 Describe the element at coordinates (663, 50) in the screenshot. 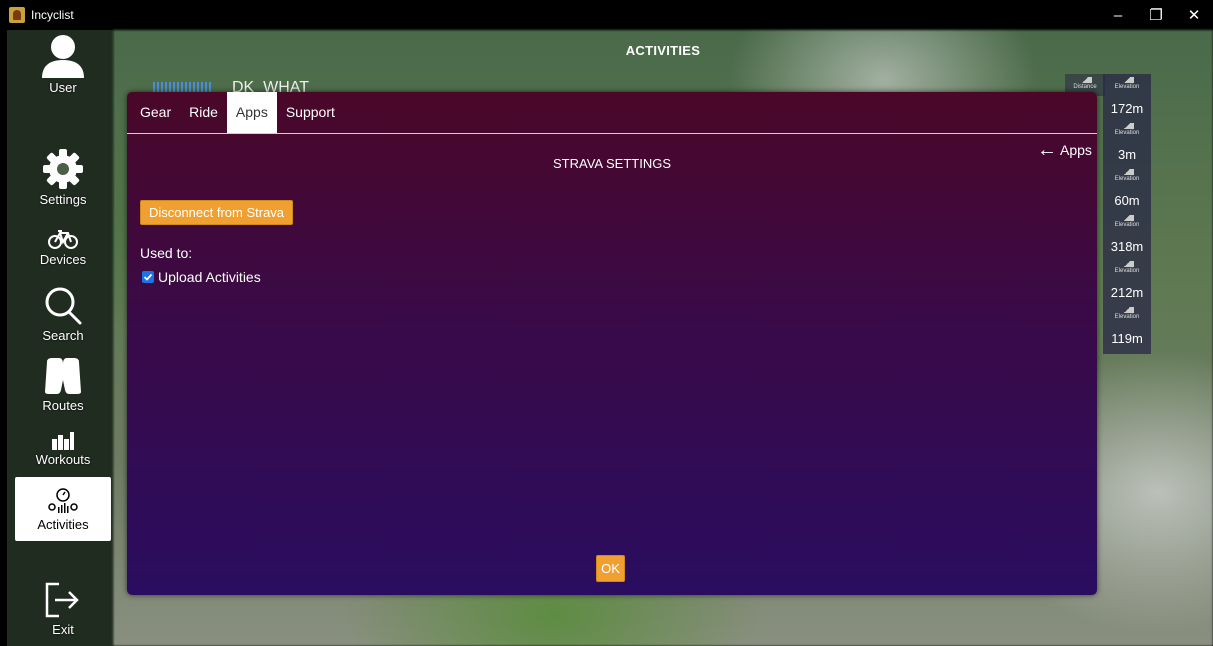

I see `page-title: ACTIVITIES` at that location.